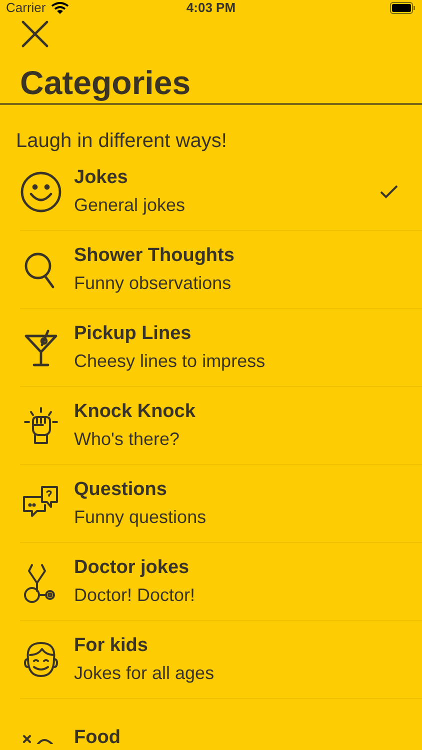  What do you see at coordinates (236, 490) in the screenshot?
I see `category-title: Questions` at bounding box center [236, 490].